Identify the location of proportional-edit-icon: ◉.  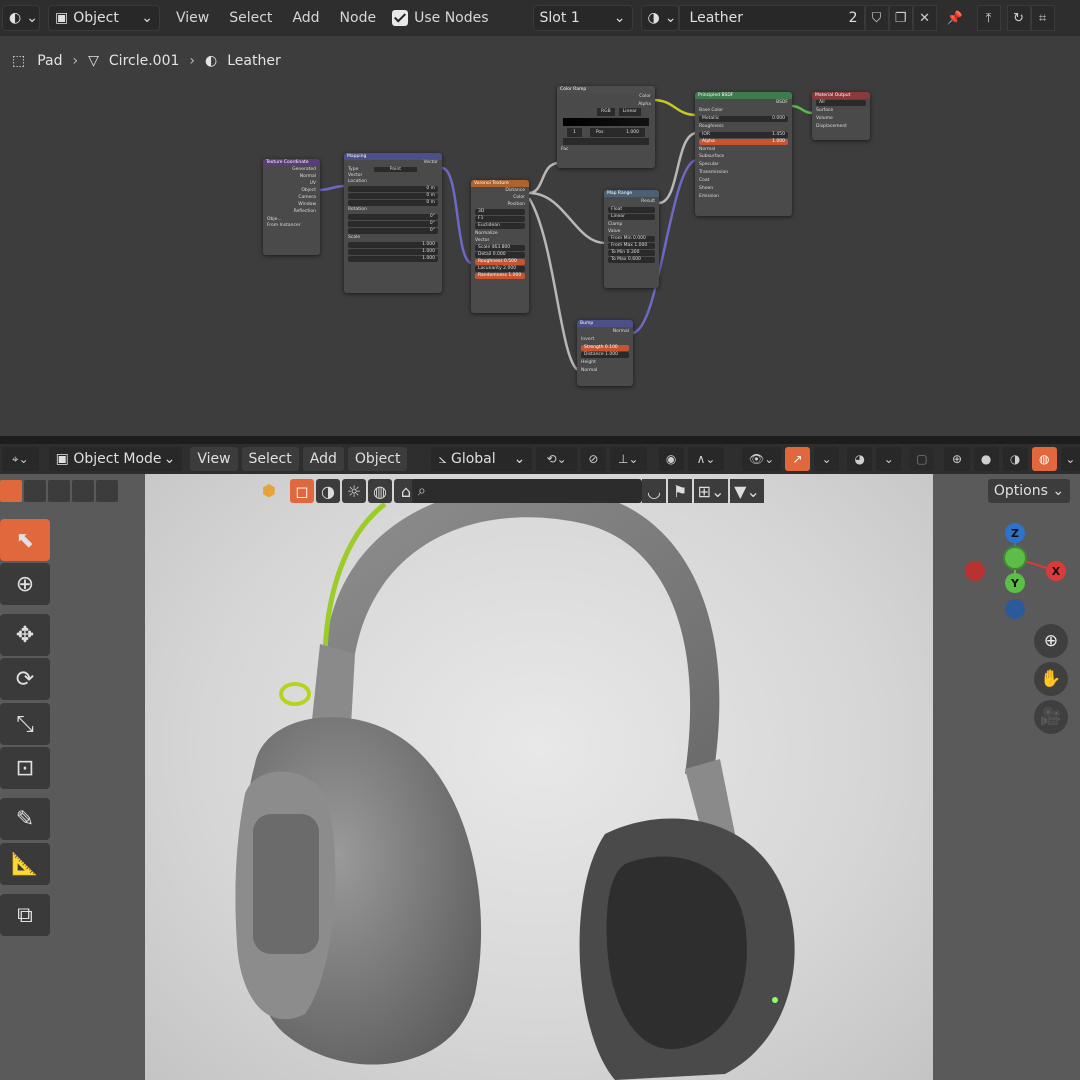
(671, 459).